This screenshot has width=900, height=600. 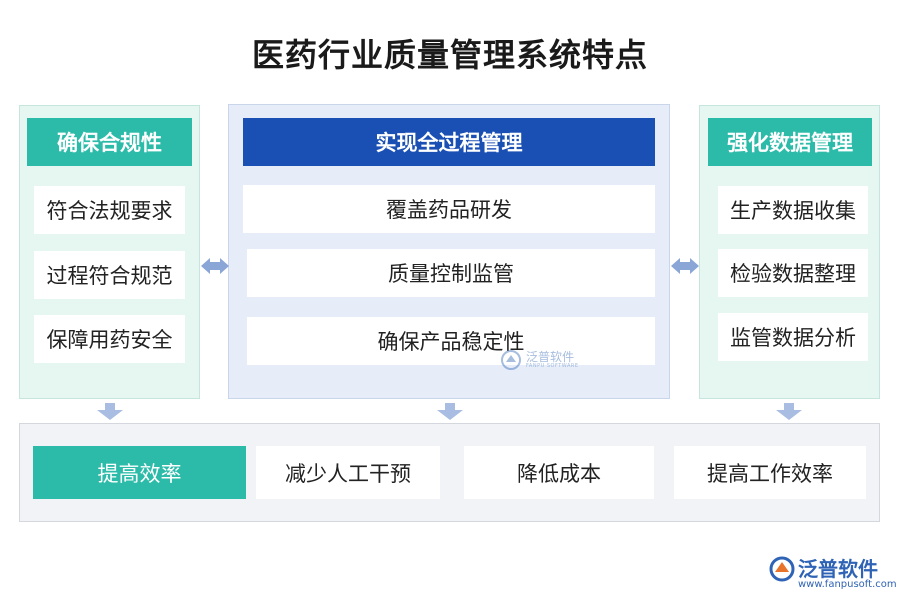 I want to click on efficiency-item: 提高工作效率, so click(x=770, y=472).